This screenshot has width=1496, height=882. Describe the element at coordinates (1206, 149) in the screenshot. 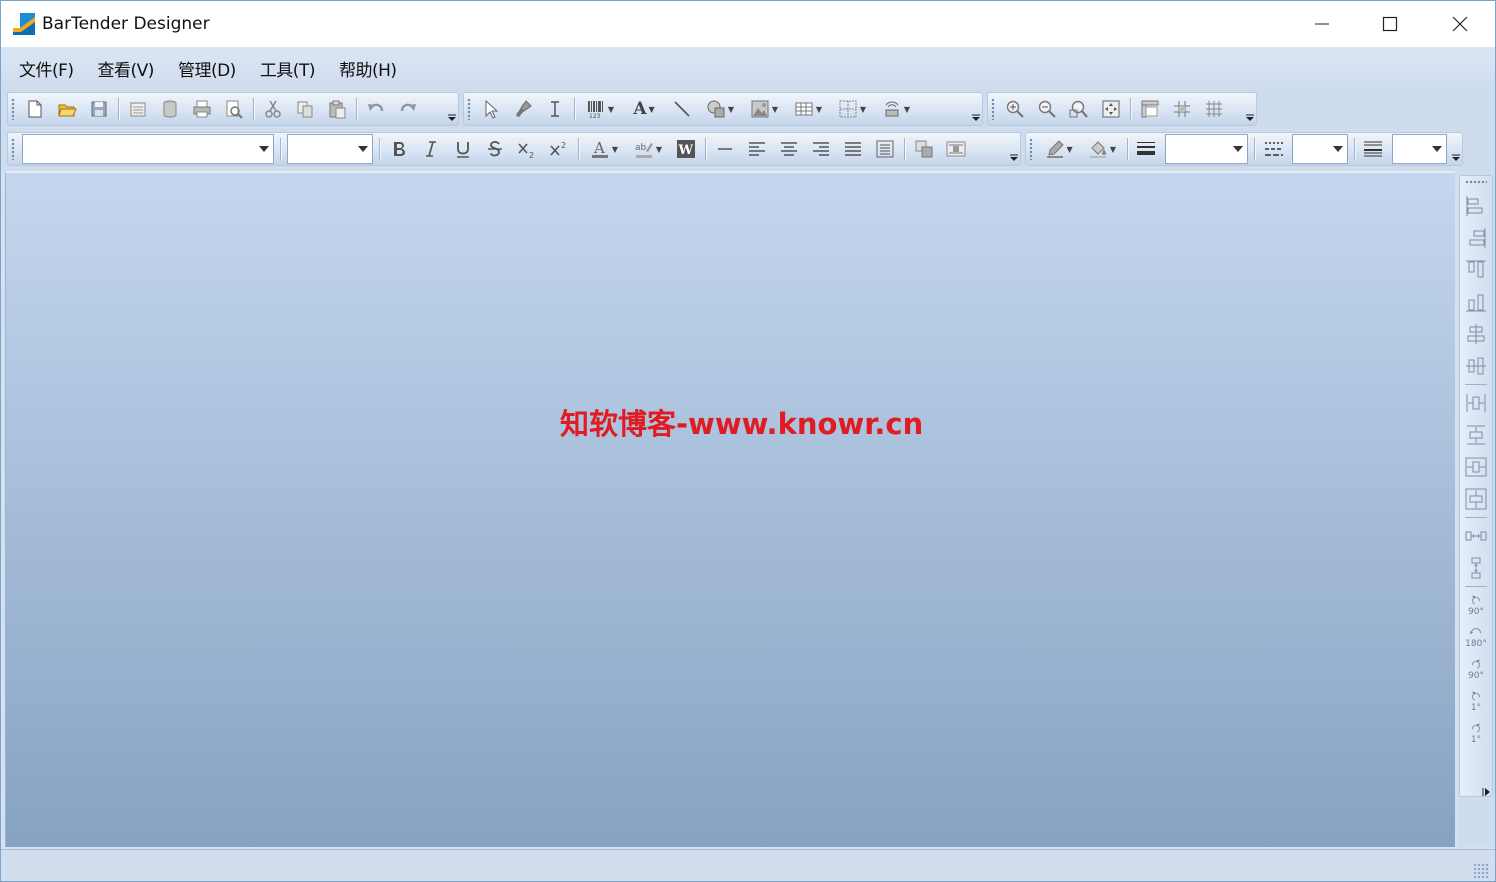

I see `line-weight-combo` at that location.